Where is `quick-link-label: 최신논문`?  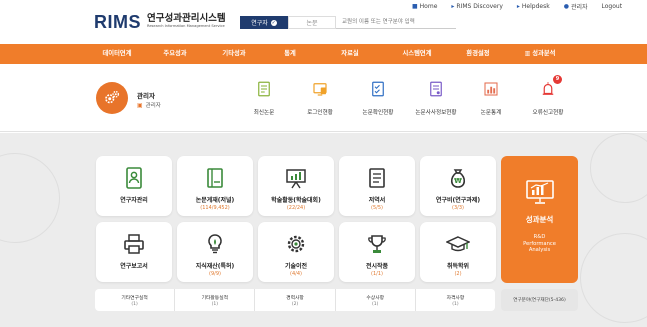
quick-link-label: 최신논문 is located at coordinates (264, 113).